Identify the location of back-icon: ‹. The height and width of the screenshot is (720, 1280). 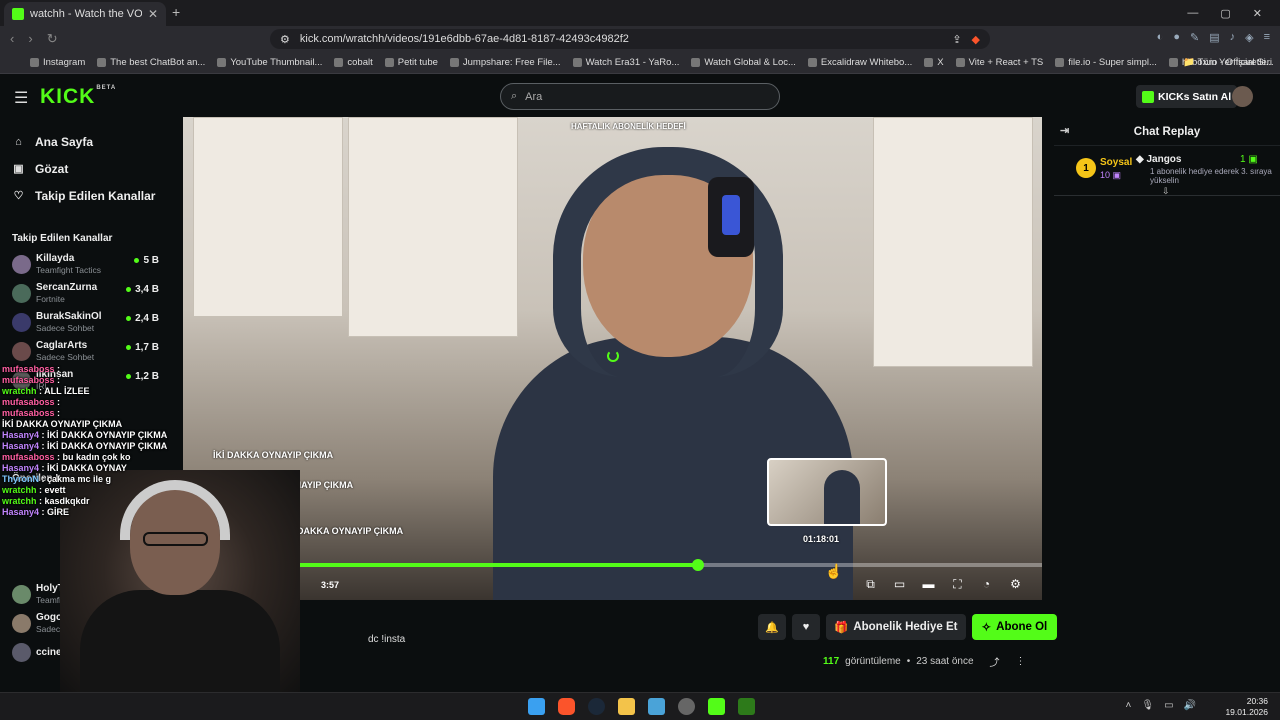
(12, 39).